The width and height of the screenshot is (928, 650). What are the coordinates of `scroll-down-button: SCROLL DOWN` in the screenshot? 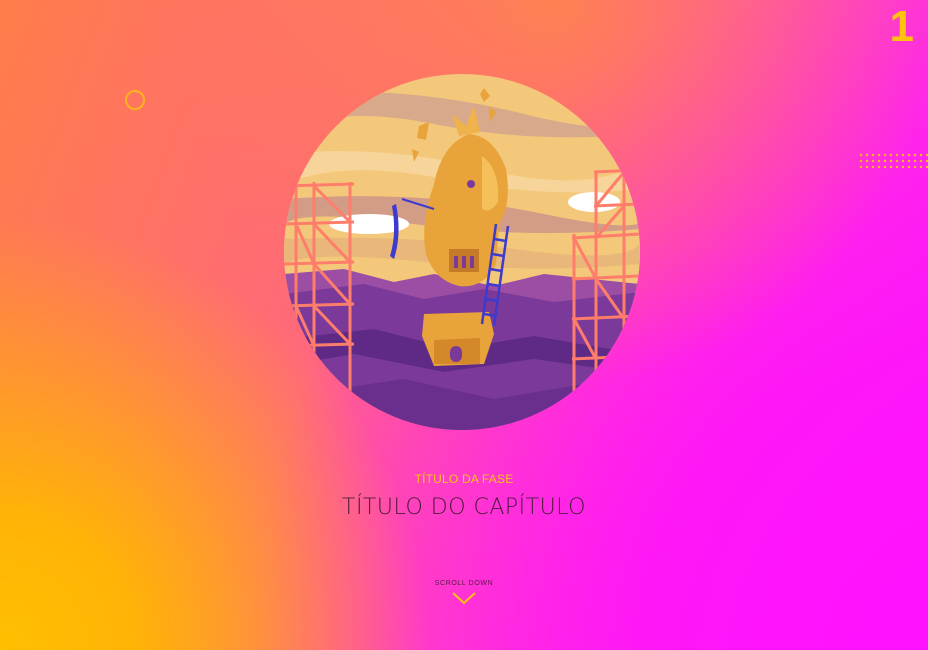 It's located at (464, 592).